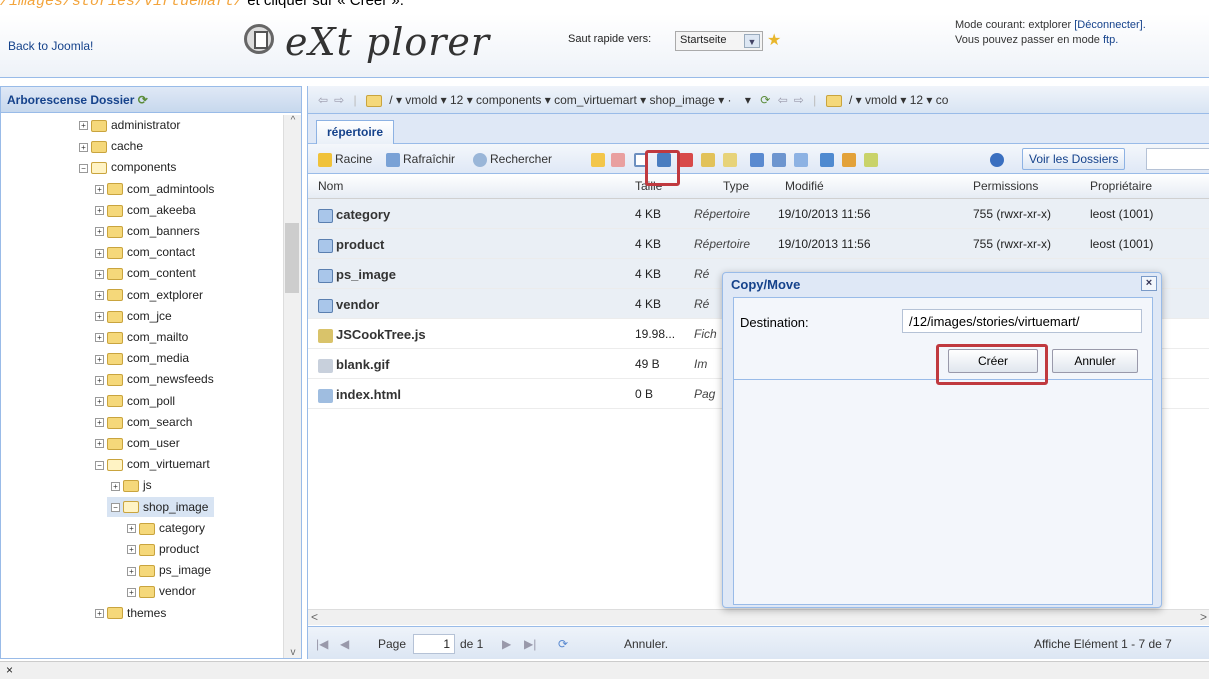  Describe the element at coordinates (1203, 617) in the screenshot. I see `scroll-right-icon: >` at that location.